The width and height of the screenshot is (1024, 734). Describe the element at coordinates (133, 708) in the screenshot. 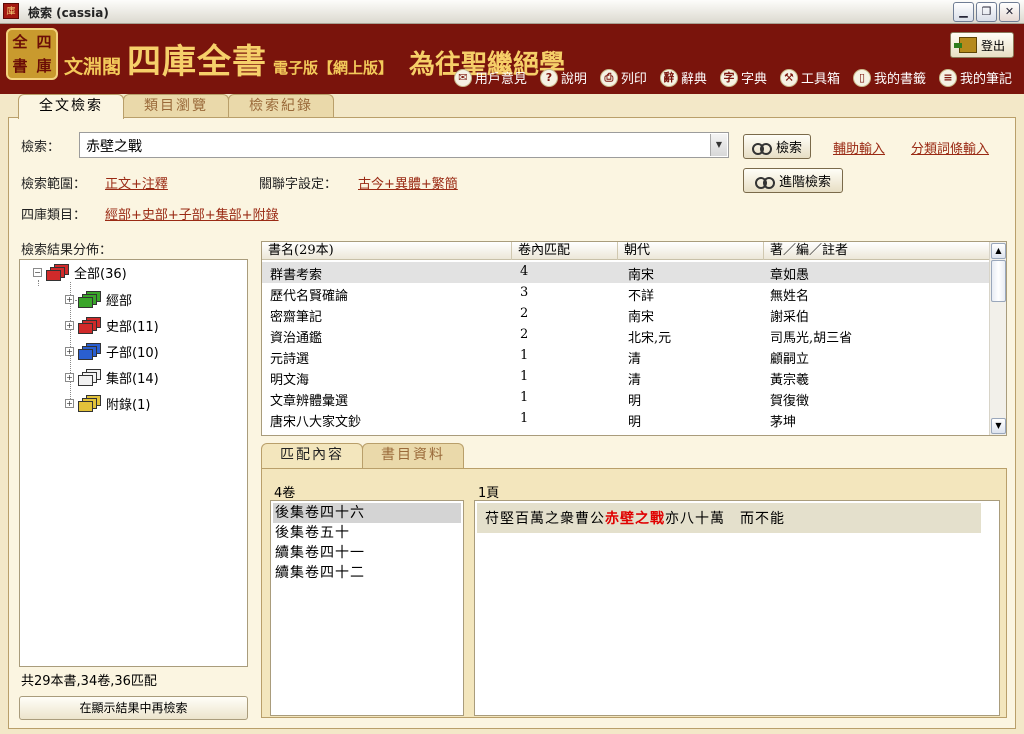

I see `refine-search-button: 在顯示結果中再檢索` at that location.